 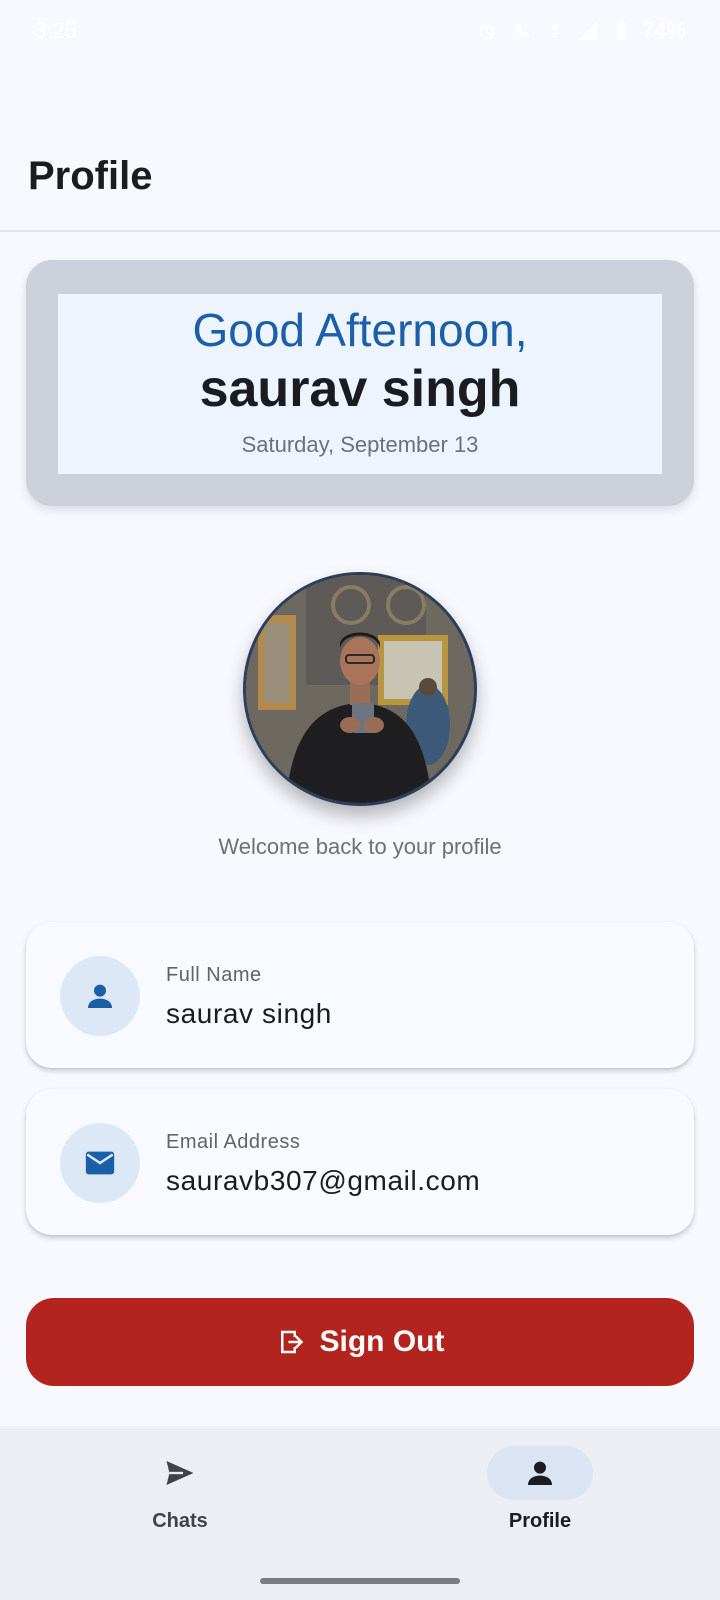 I want to click on data-arrows-icon, so click(x=555, y=31).